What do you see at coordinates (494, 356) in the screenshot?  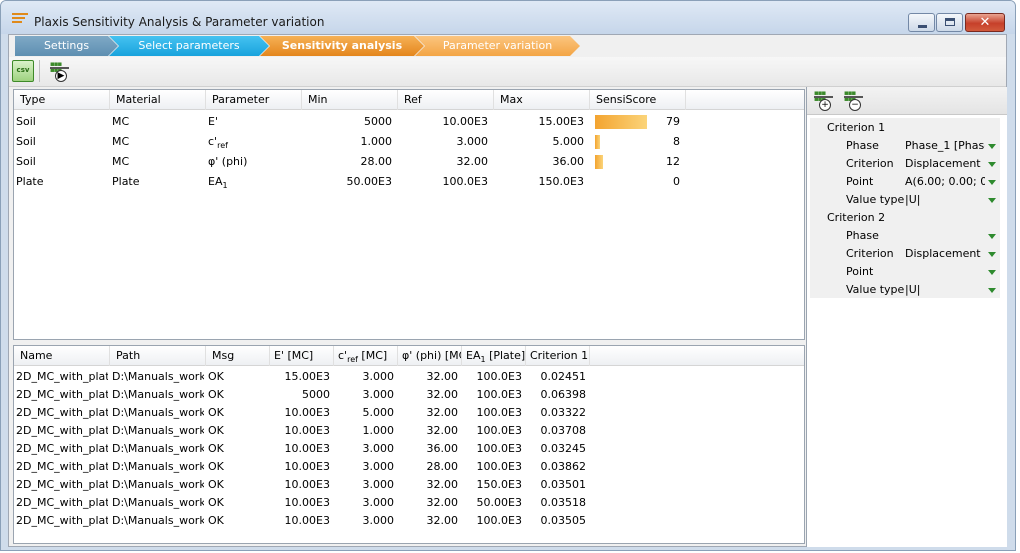 I see `col-ea-plate: EA1 [Plate]` at bounding box center [494, 356].